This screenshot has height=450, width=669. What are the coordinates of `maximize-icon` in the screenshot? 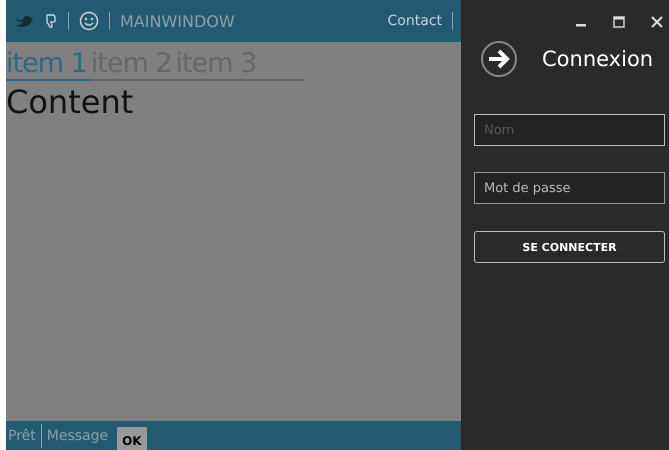 It's located at (619, 22).